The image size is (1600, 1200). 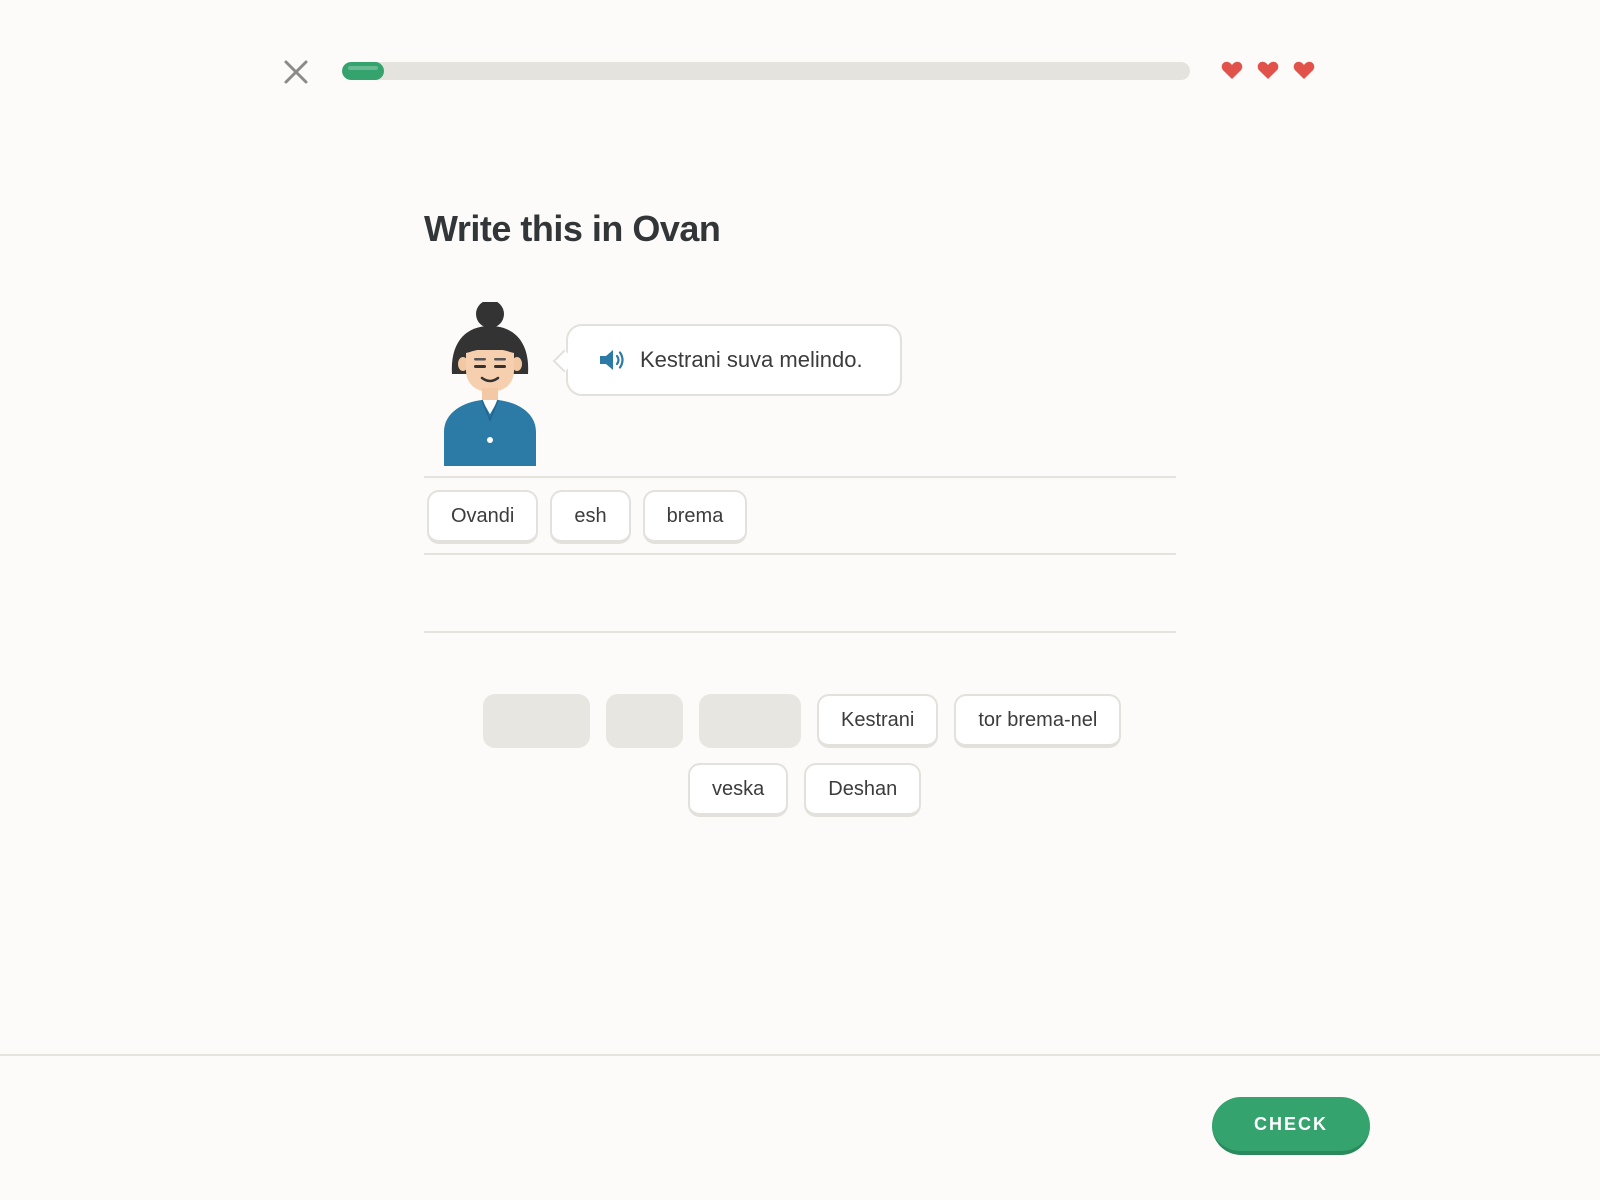 I want to click on word-bank-row: veska Deshan, so click(x=805, y=790).